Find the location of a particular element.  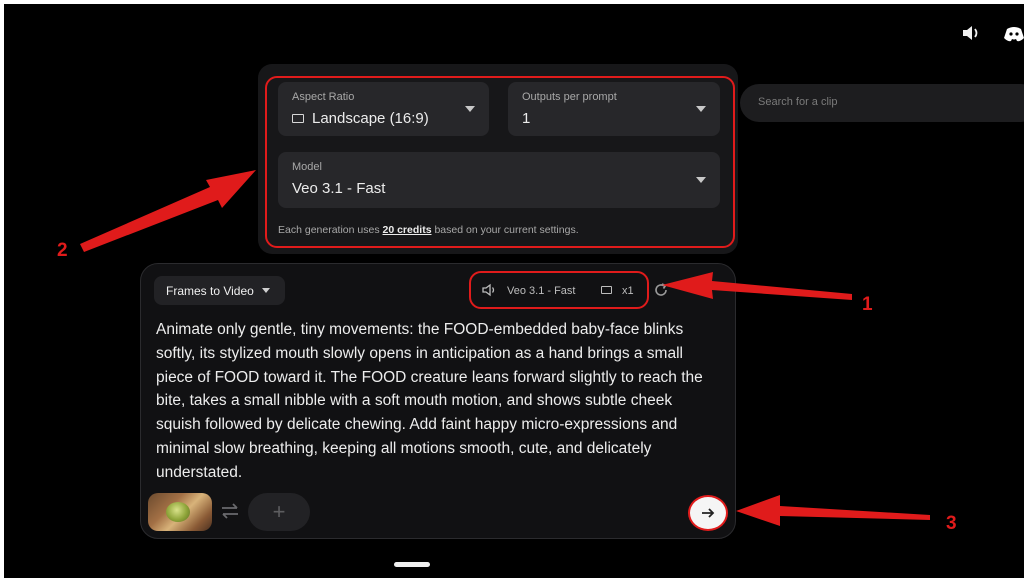

annotation-marker-2: 2 is located at coordinates (62, 250).